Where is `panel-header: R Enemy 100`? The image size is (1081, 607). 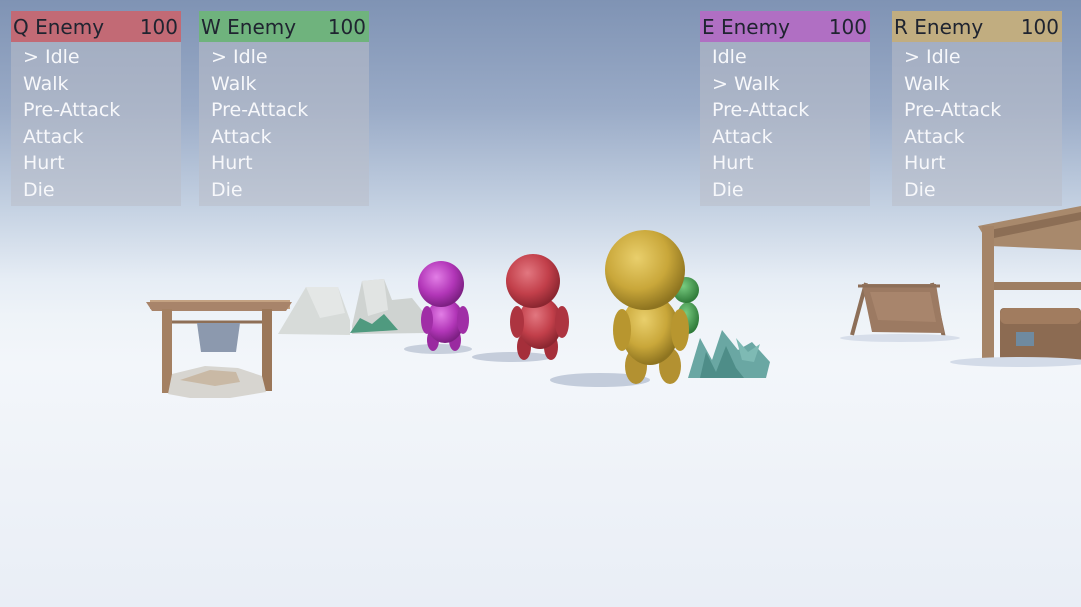 panel-header: R Enemy 100 is located at coordinates (977, 26).